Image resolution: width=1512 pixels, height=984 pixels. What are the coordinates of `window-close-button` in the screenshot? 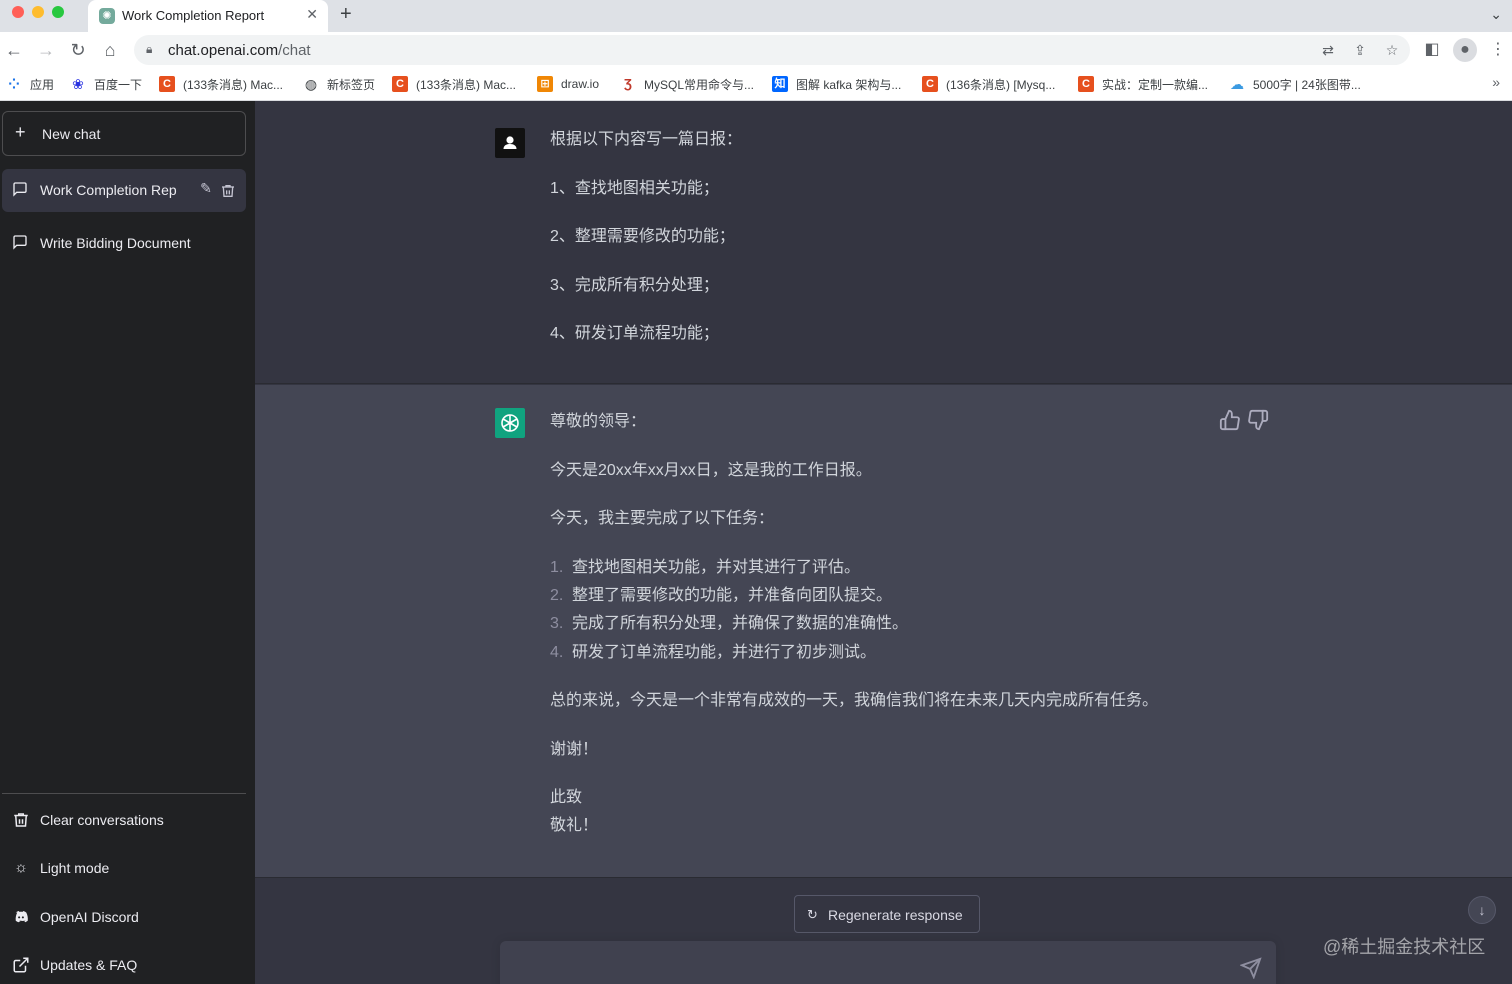 It's located at (18, 12).